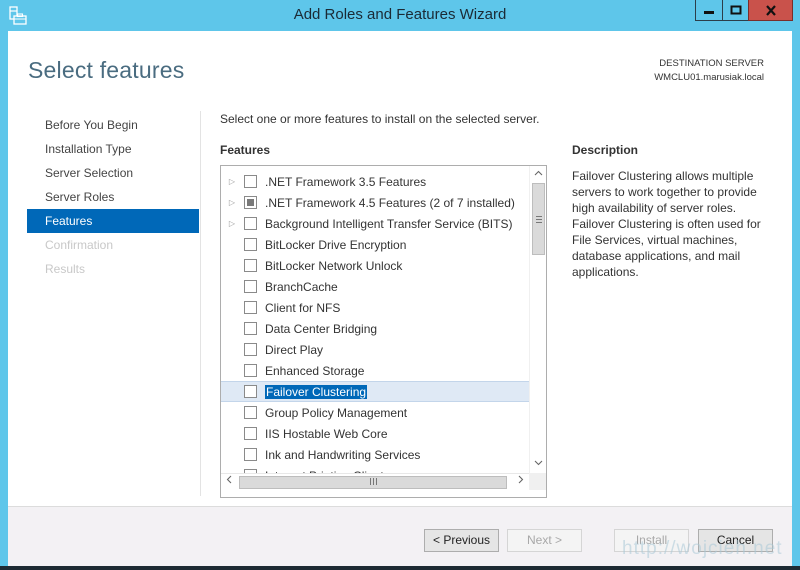 The width and height of the screenshot is (800, 570). What do you see at coordinates (544, 540) in the screenshot?
I see `next-button: Next >` at bounding box center [544, 540].